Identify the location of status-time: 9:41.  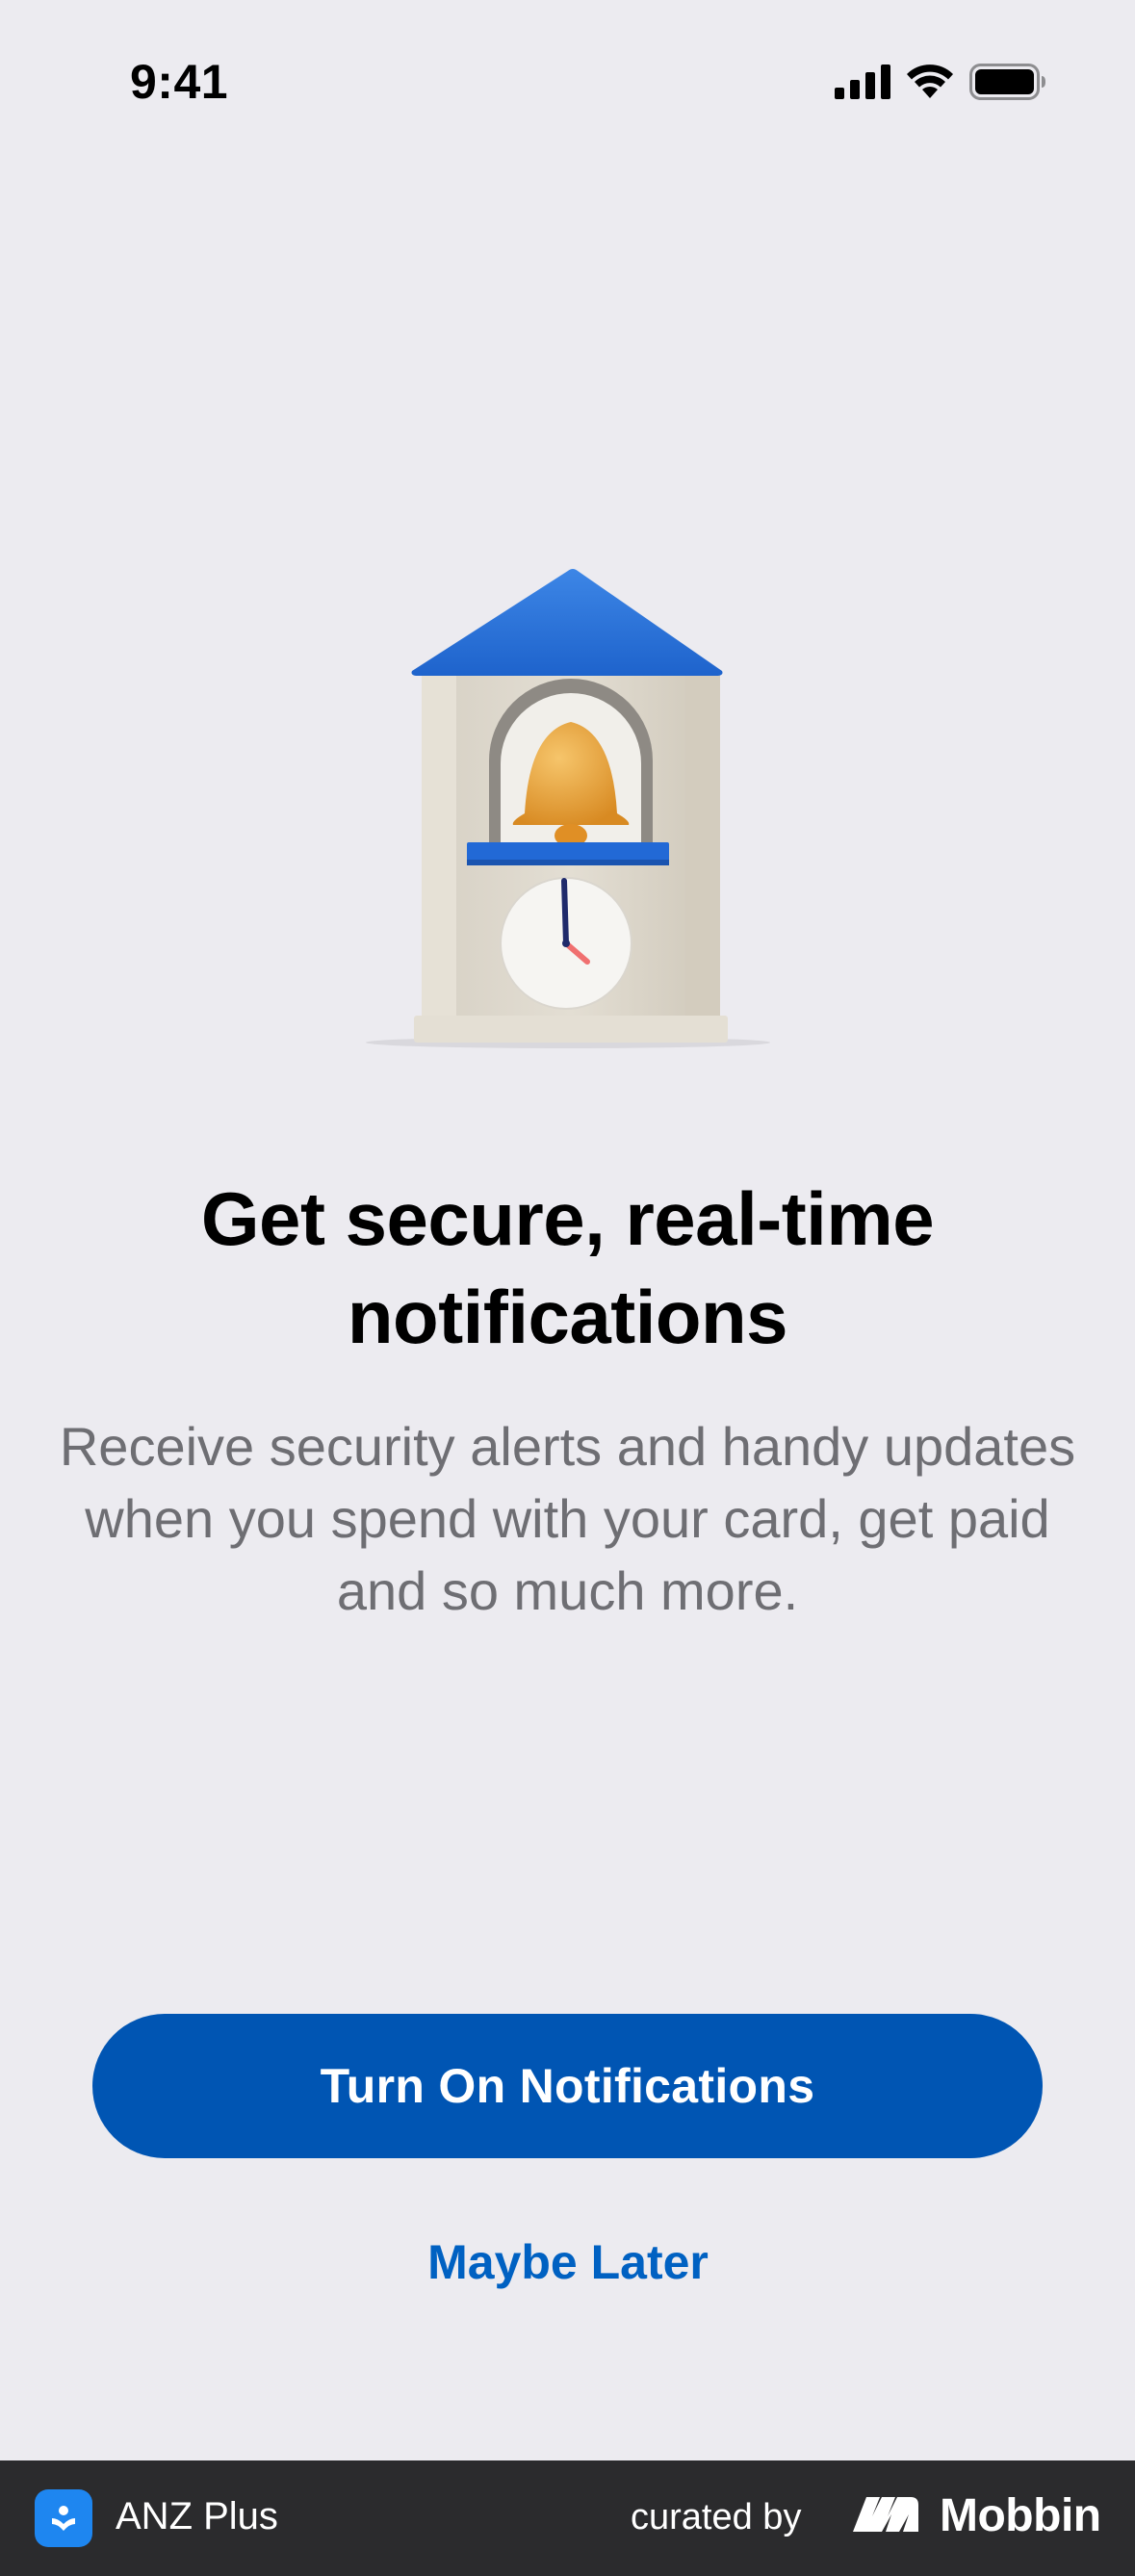
(179, 82).